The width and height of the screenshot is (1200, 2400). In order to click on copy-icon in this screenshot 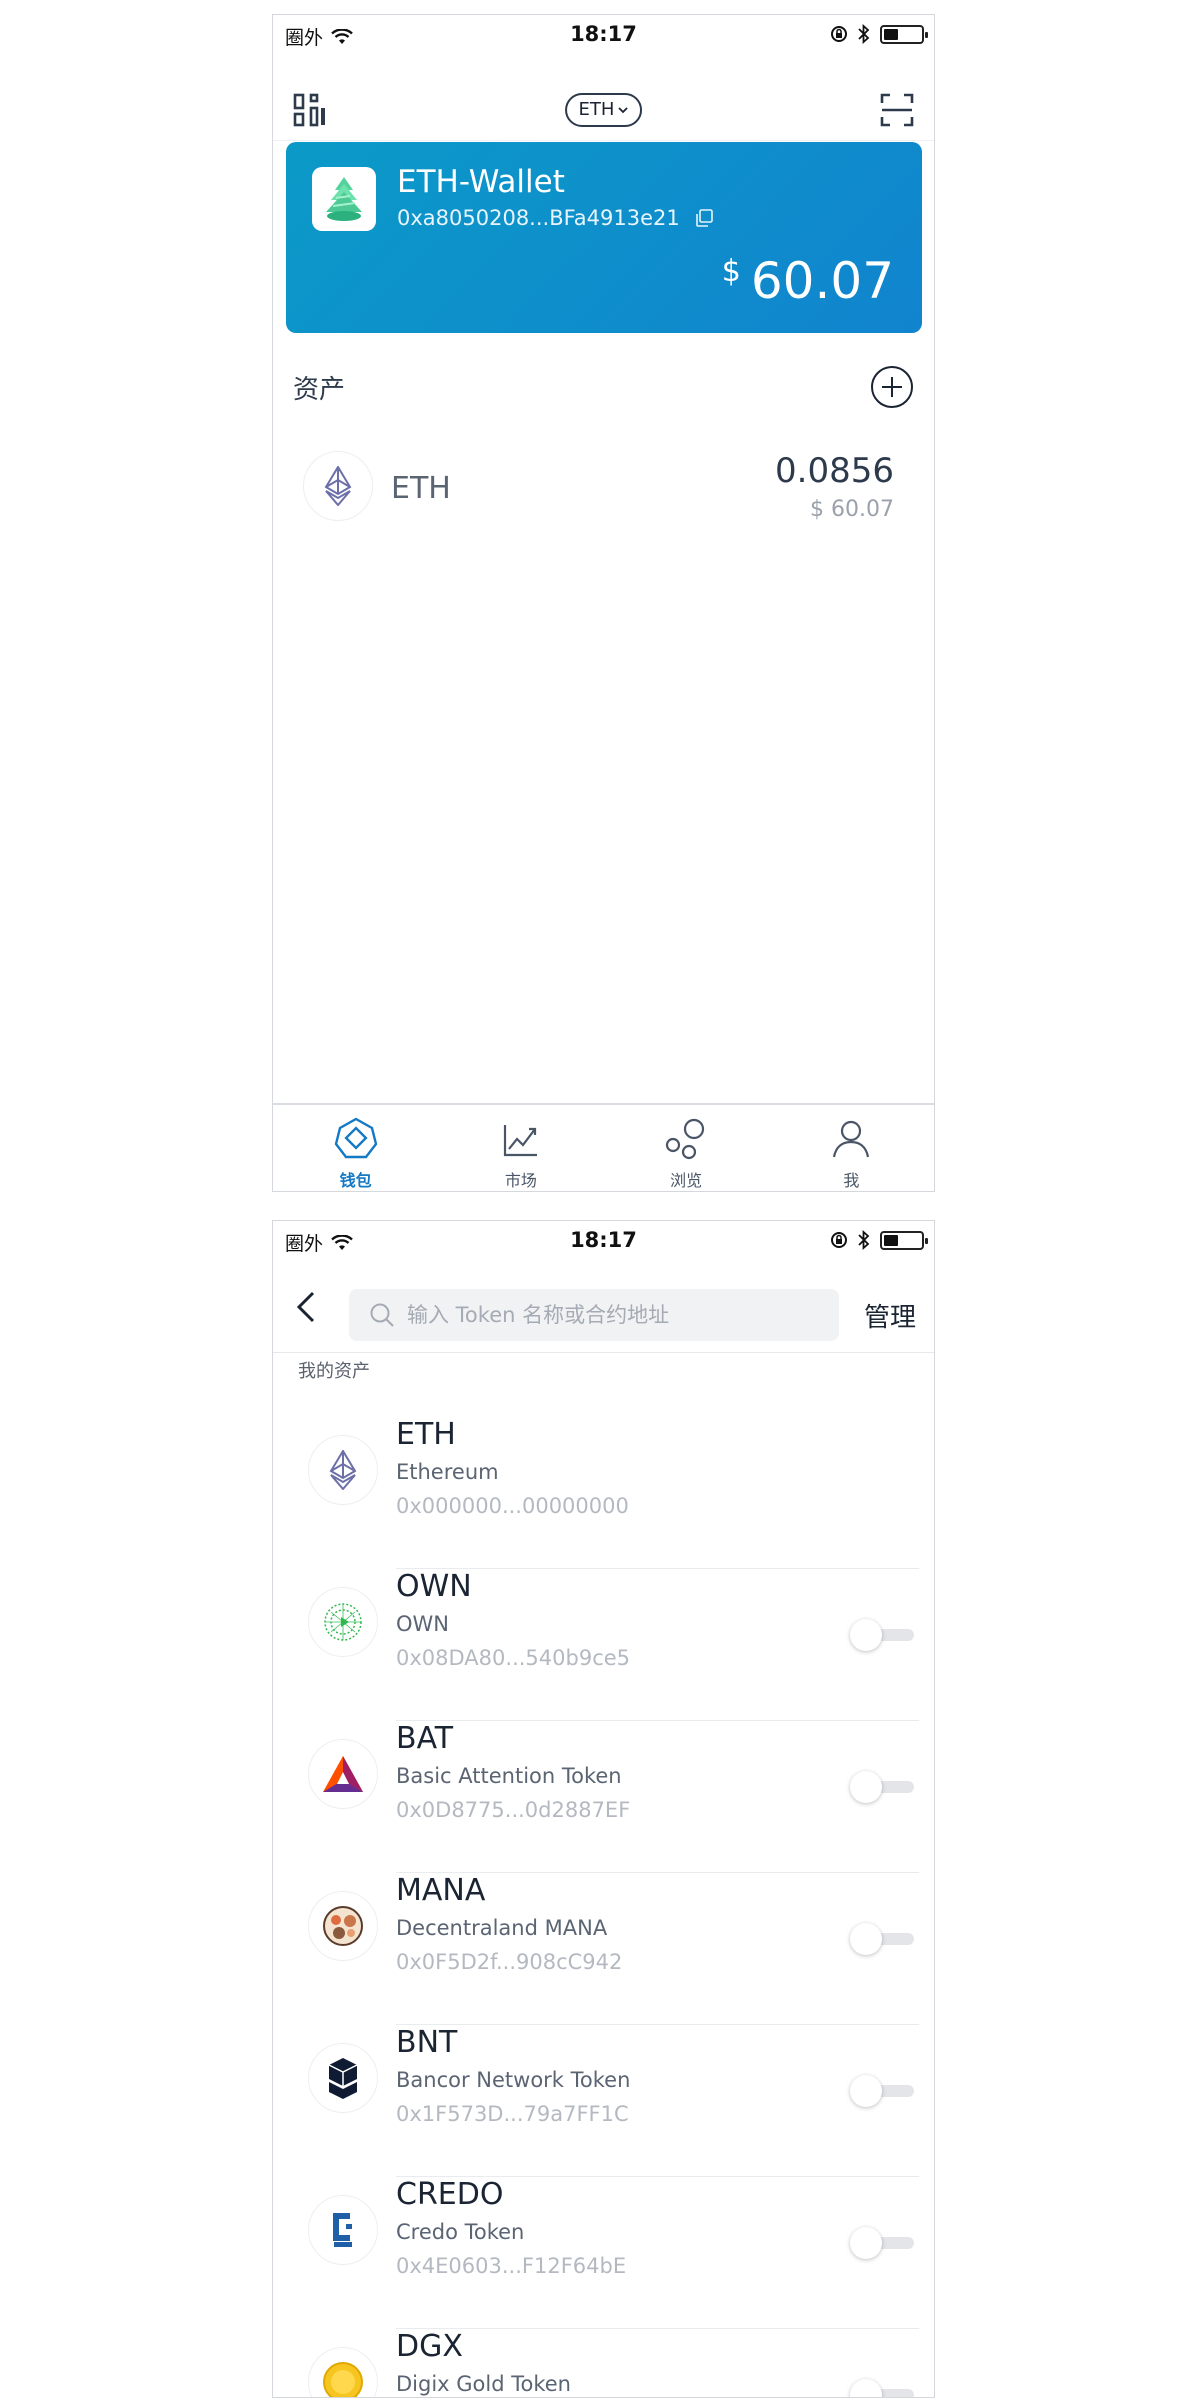, I will do `click(704, 218)`.